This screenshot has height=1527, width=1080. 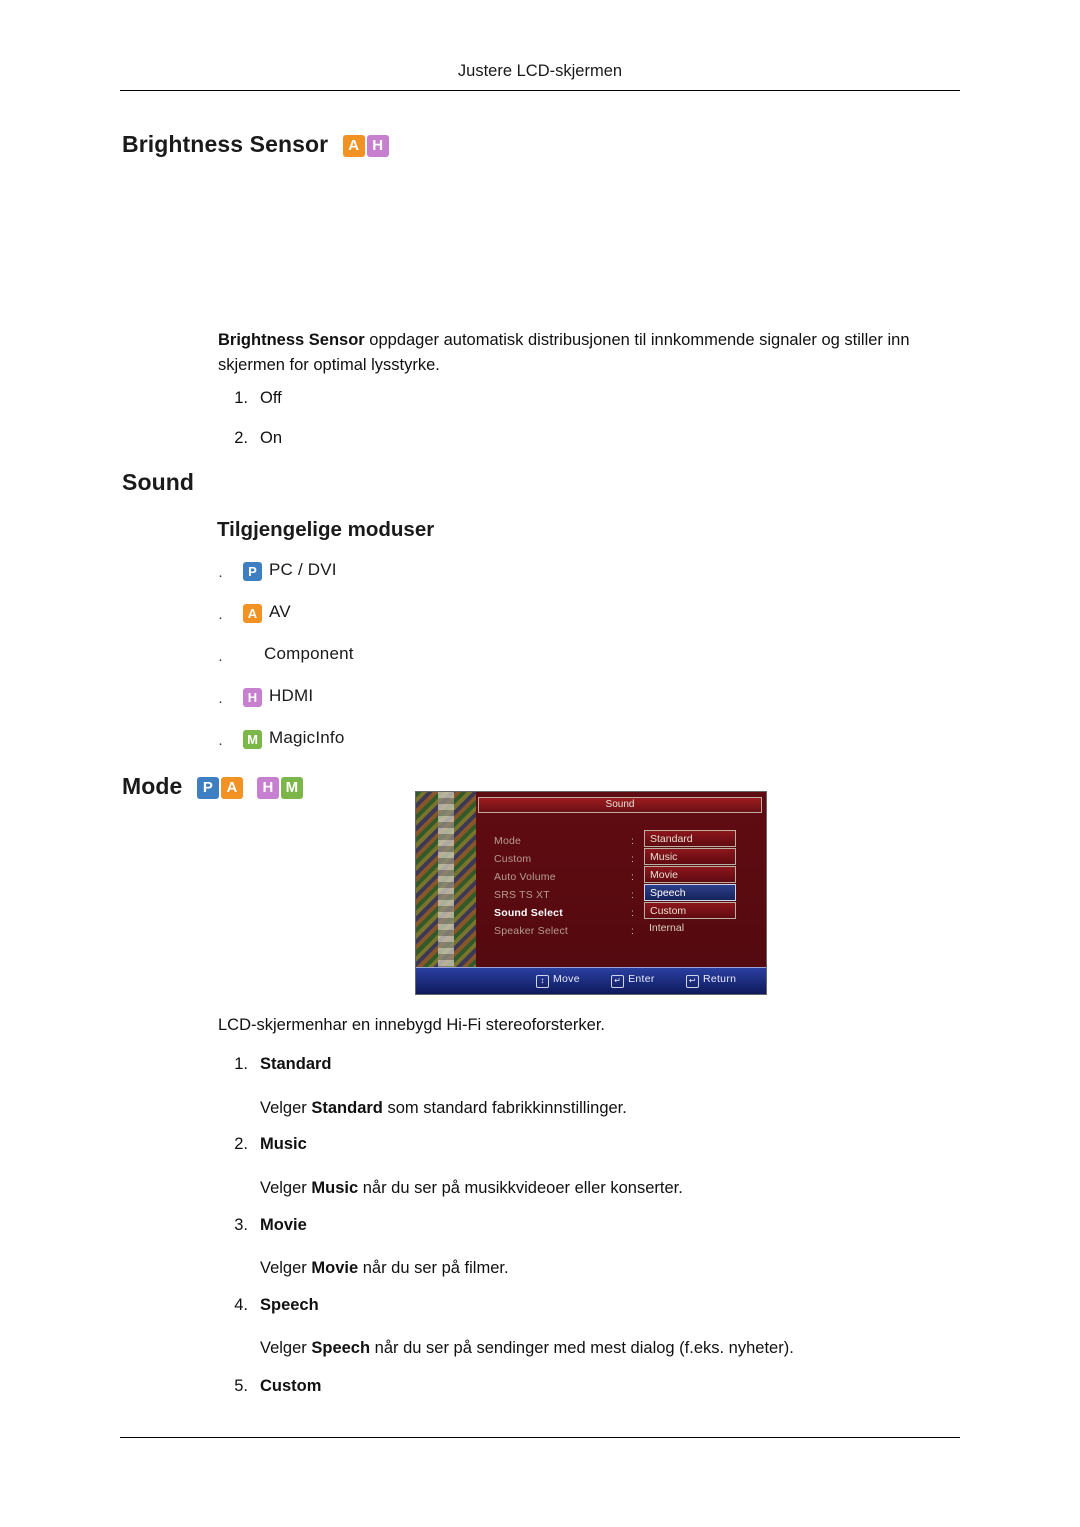 What do you see at coordinates (335, 1188) in the screenshot?
I see `desc-bold: Music` at bounding box center [335, 1188].